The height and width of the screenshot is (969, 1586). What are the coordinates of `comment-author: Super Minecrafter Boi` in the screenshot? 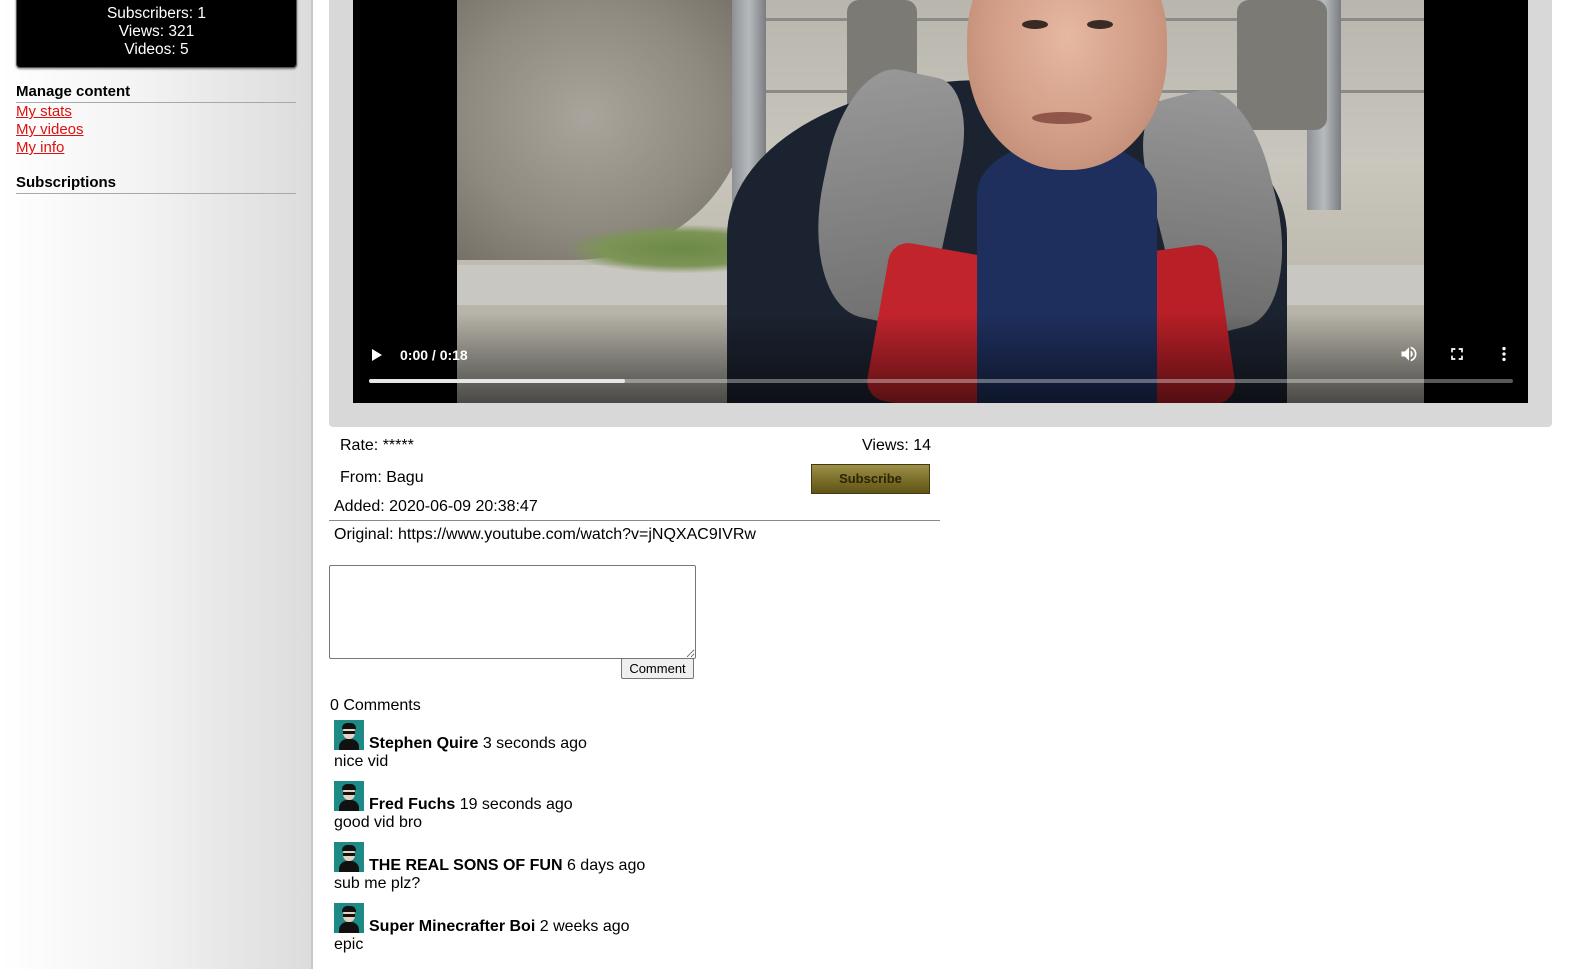 It's located at (452, 926).